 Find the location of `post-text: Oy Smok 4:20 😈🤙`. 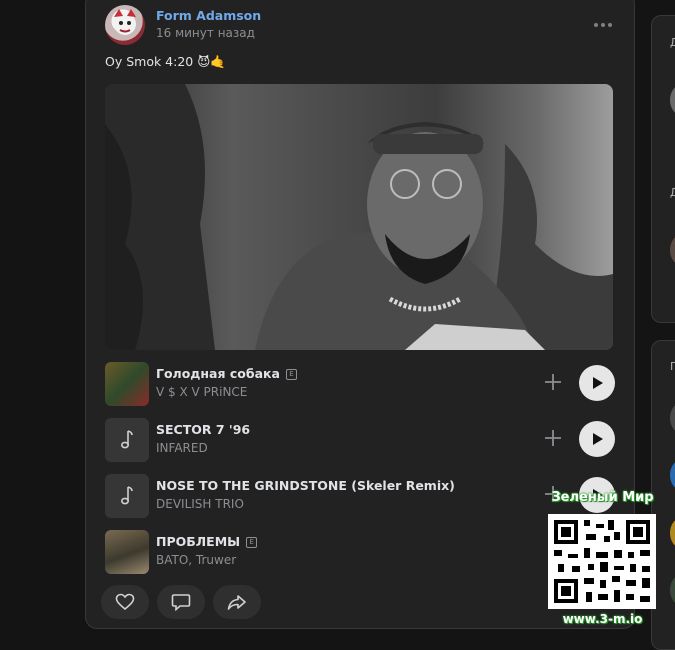

post-text: Oy Smok 4:20 😈🤙 is located at coordinates (165, 61).